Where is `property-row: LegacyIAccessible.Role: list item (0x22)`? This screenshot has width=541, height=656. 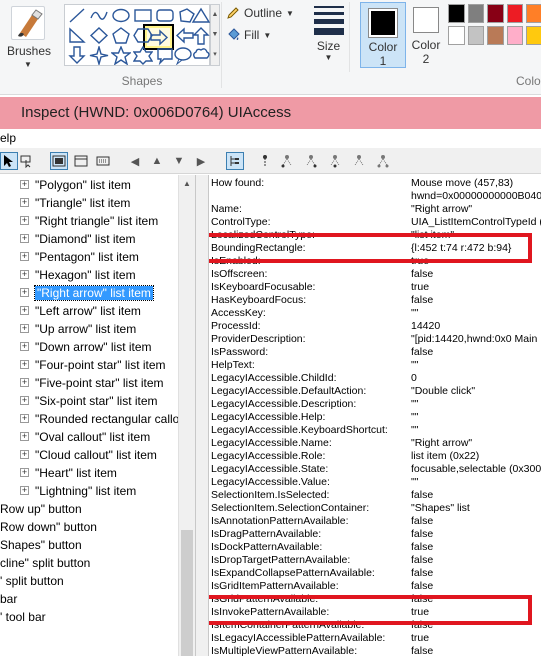 property-row: LegacyIAccessible.Role: list item (0x22) is located at coordinates (376, 456).